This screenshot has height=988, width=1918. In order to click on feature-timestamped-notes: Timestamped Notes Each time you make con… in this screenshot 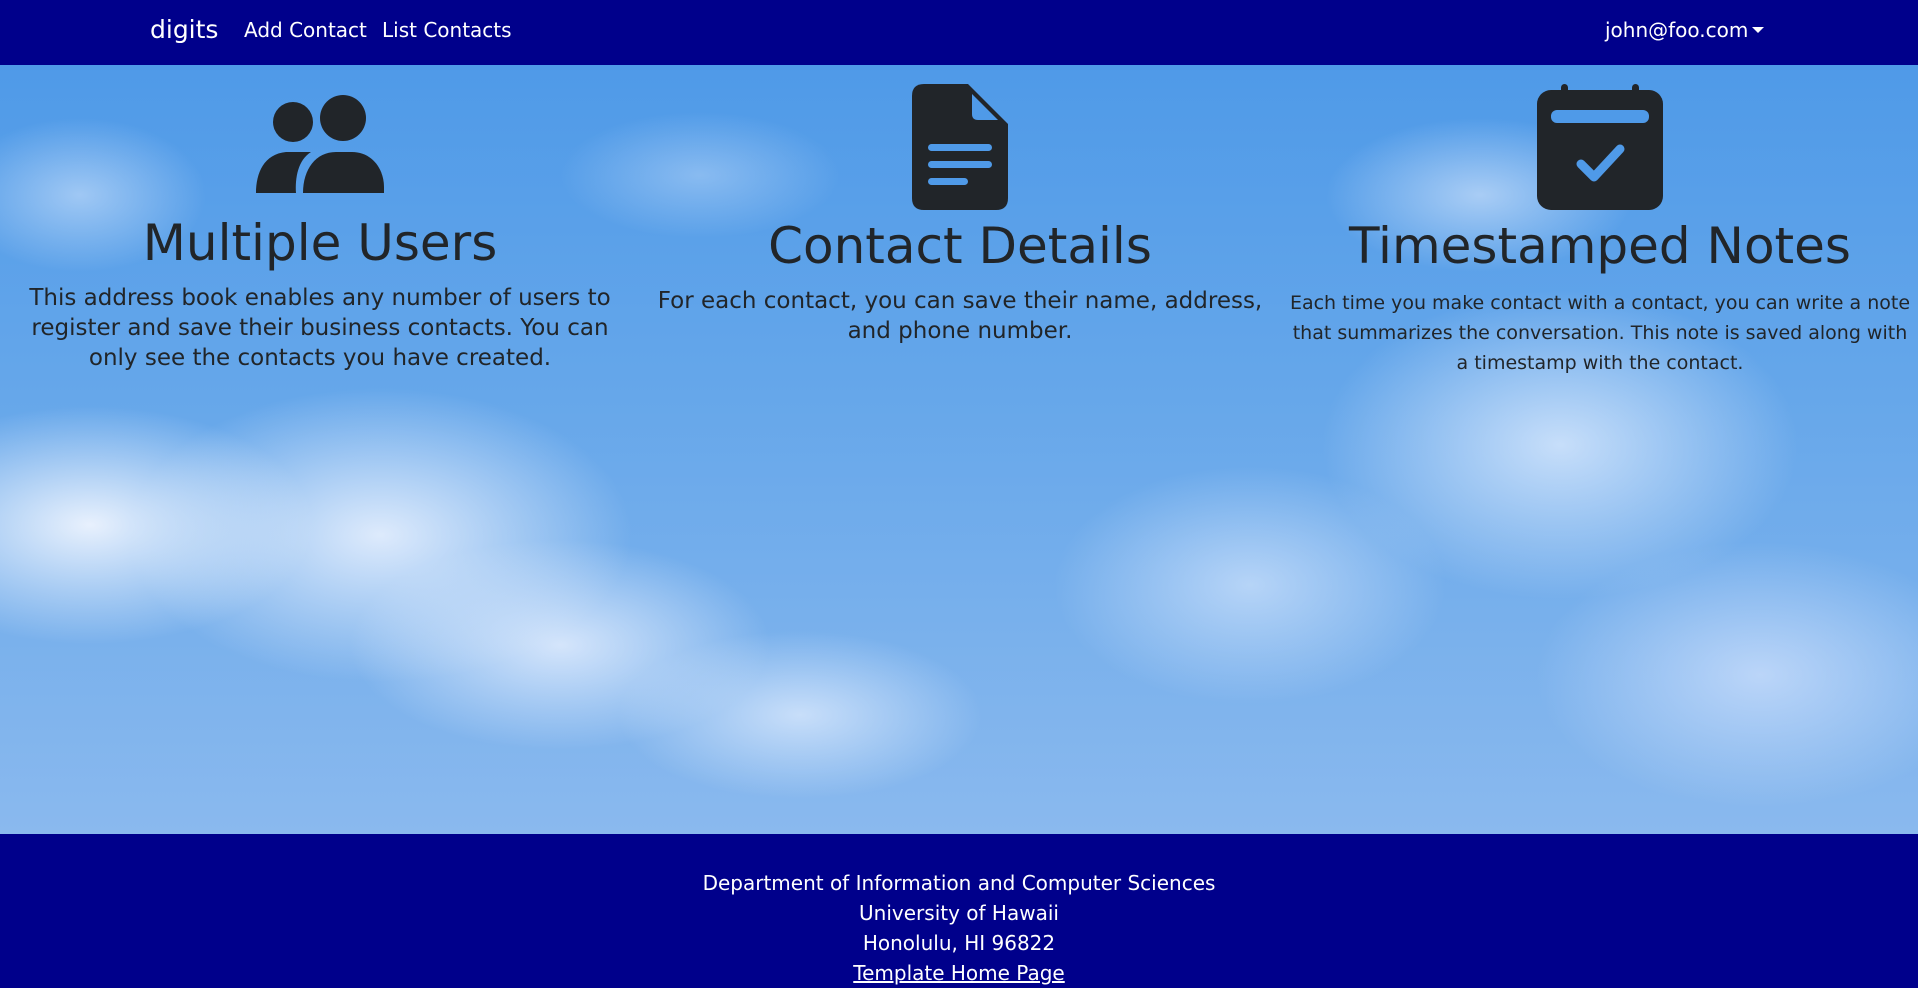, I will do `click(1599, 221)`.